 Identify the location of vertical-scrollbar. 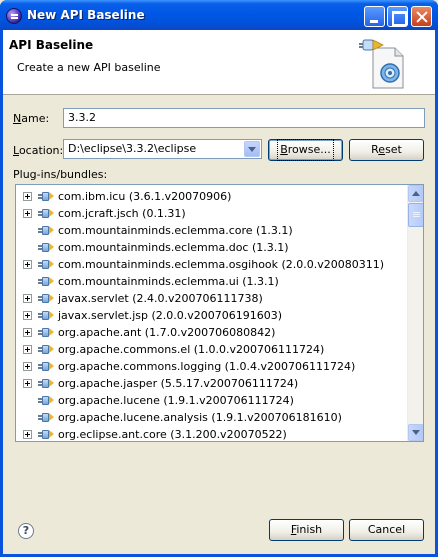
(415, 313).